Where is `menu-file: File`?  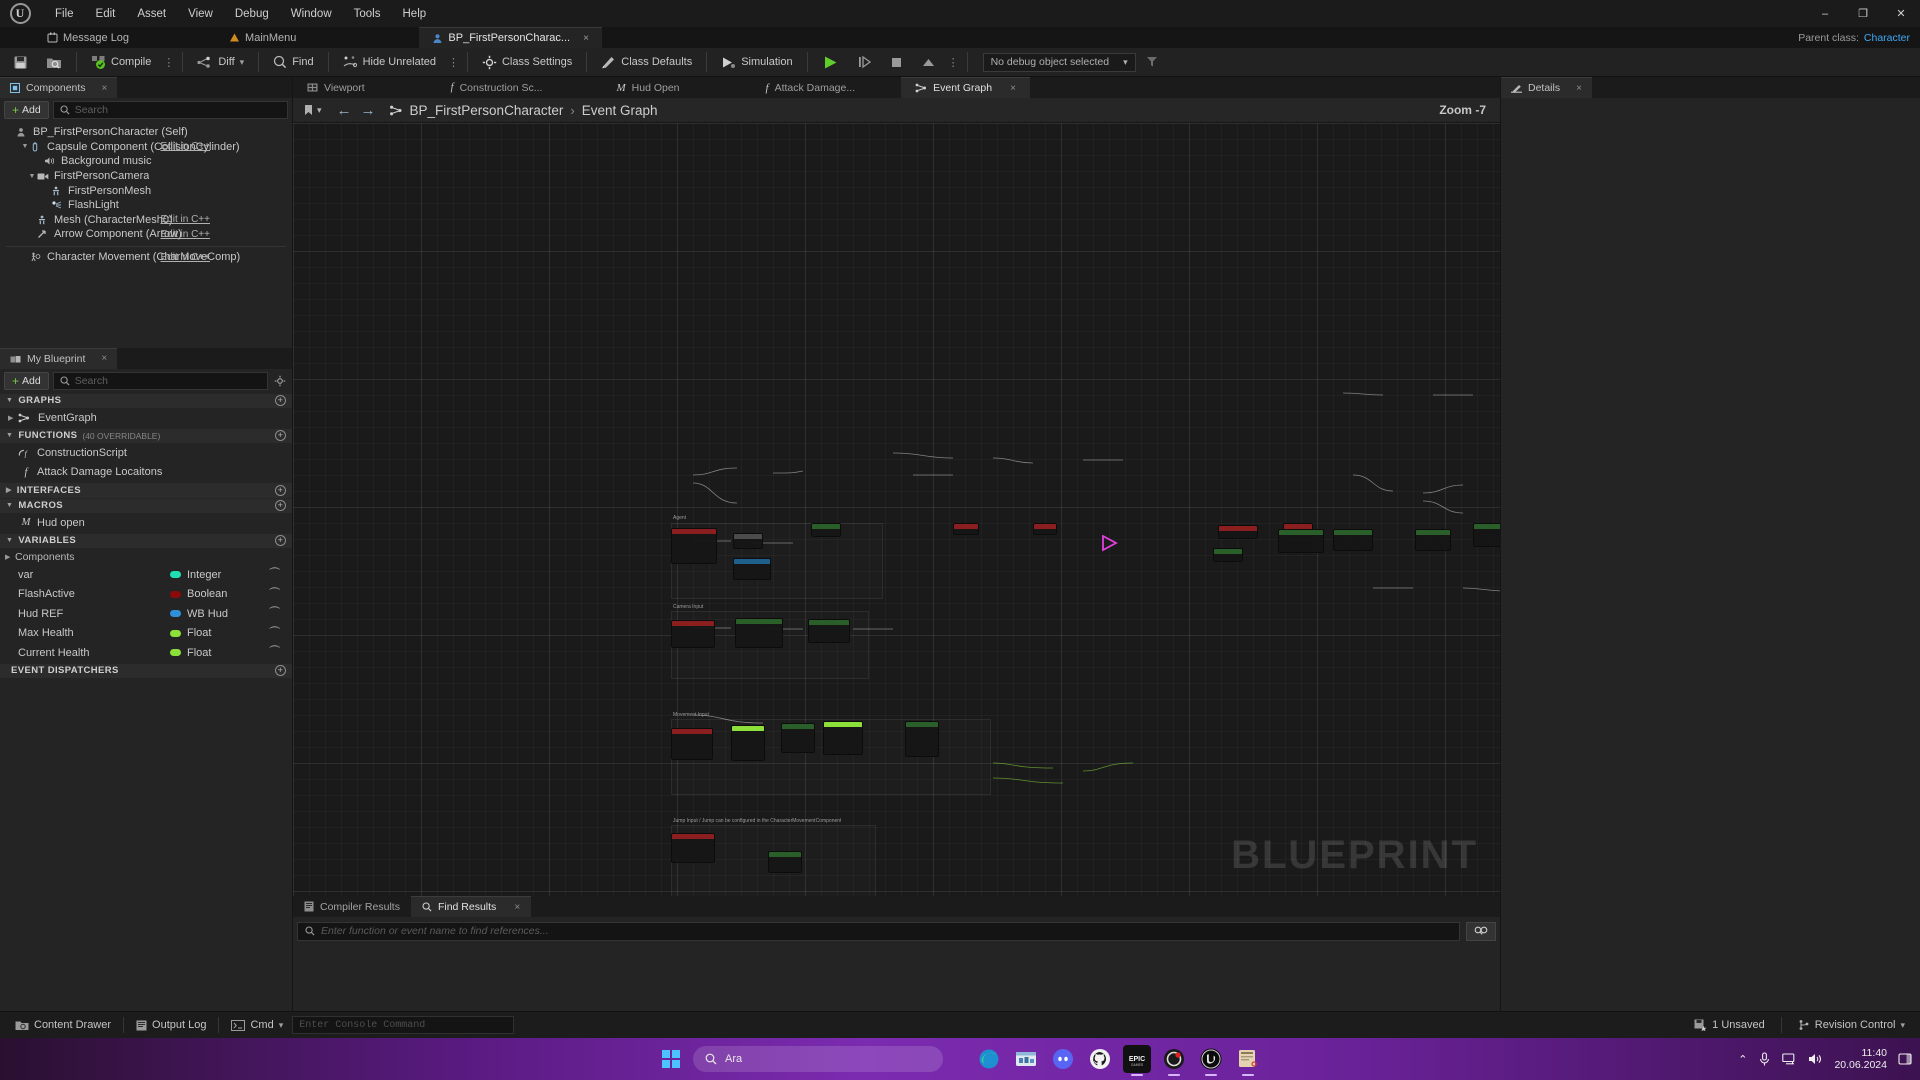 menu-file: File is located at coordinates (64, 14).